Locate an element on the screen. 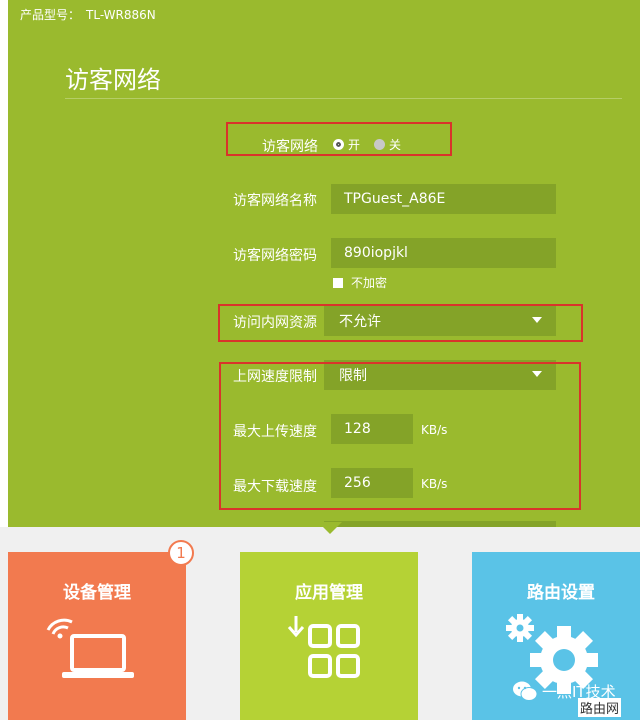 This screenshot has width=640, height=720. page-title: 访客网络 is located at coordinates (113, 80).